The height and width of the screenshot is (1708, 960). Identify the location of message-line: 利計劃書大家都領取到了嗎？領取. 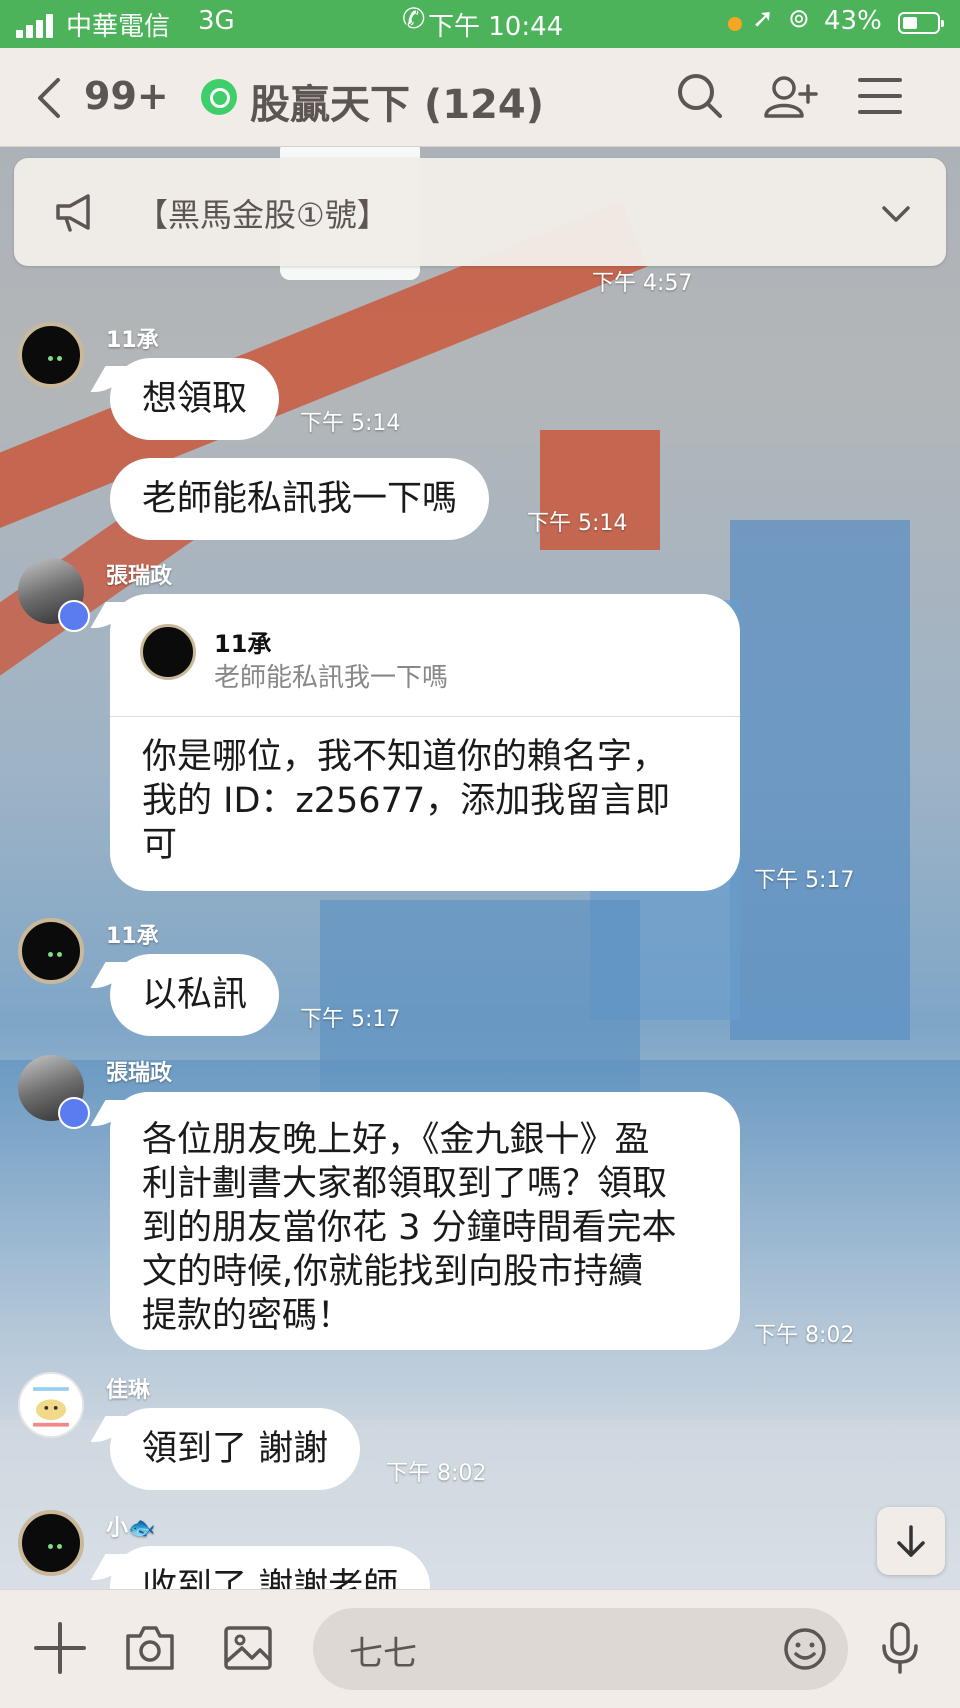
(405, 1184).